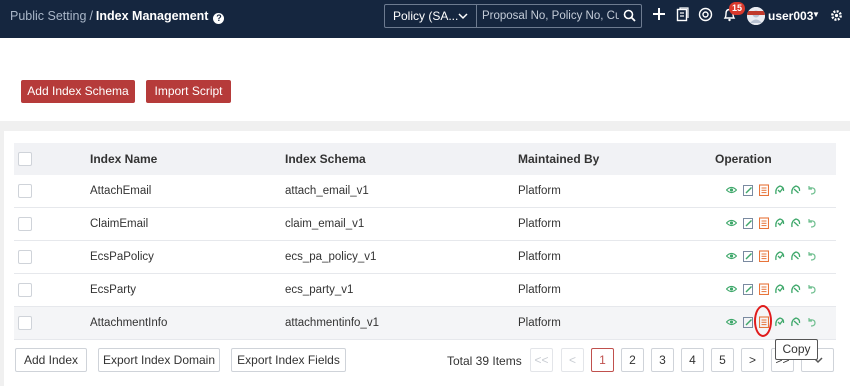  What do you see at coordinates (319, 290) in the screenshot?
I see `cell-index-schema: ecs_party_v1` at bounding box center [319, 290].